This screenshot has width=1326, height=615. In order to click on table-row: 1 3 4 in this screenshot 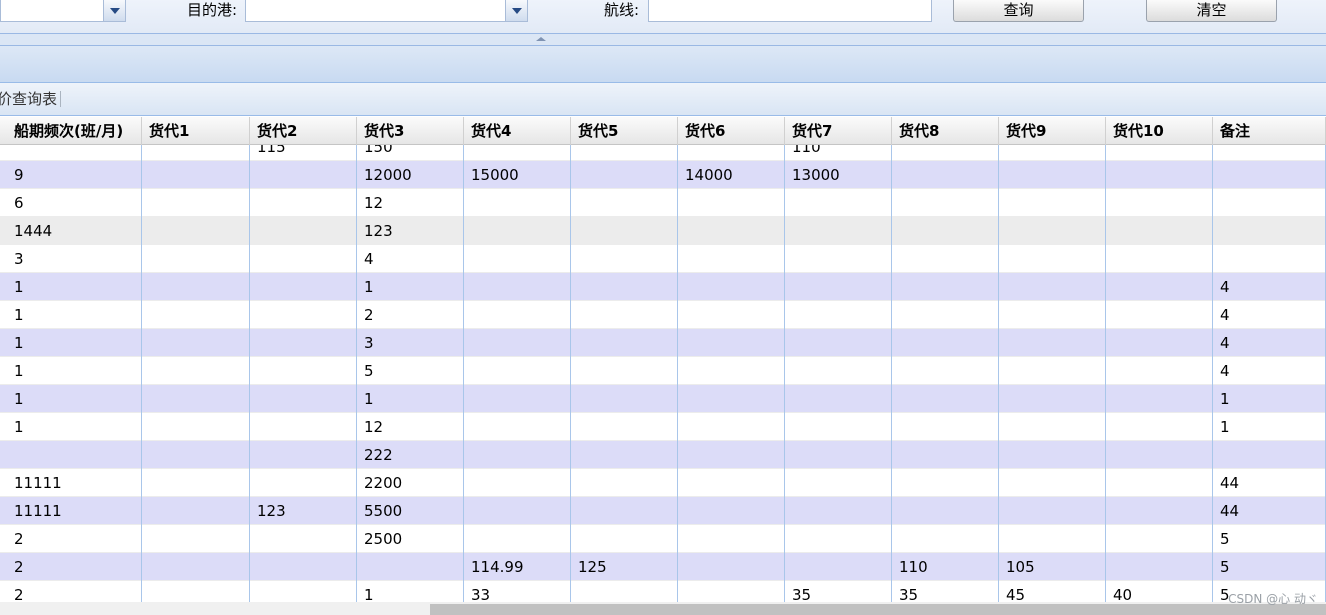, I will do `click(663, 343)`.